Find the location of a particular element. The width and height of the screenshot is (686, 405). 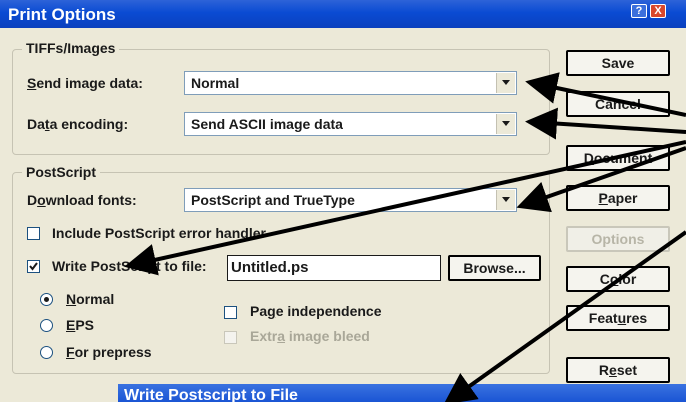

reset-button-label: Reset is located at coordinates (618, 370).